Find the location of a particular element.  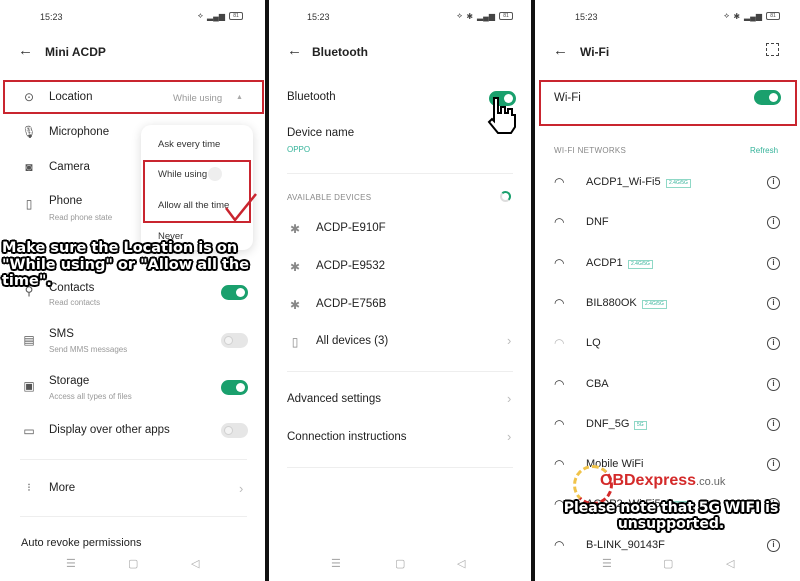

more-icon: ⁝ is located at coordinates (29, 488).